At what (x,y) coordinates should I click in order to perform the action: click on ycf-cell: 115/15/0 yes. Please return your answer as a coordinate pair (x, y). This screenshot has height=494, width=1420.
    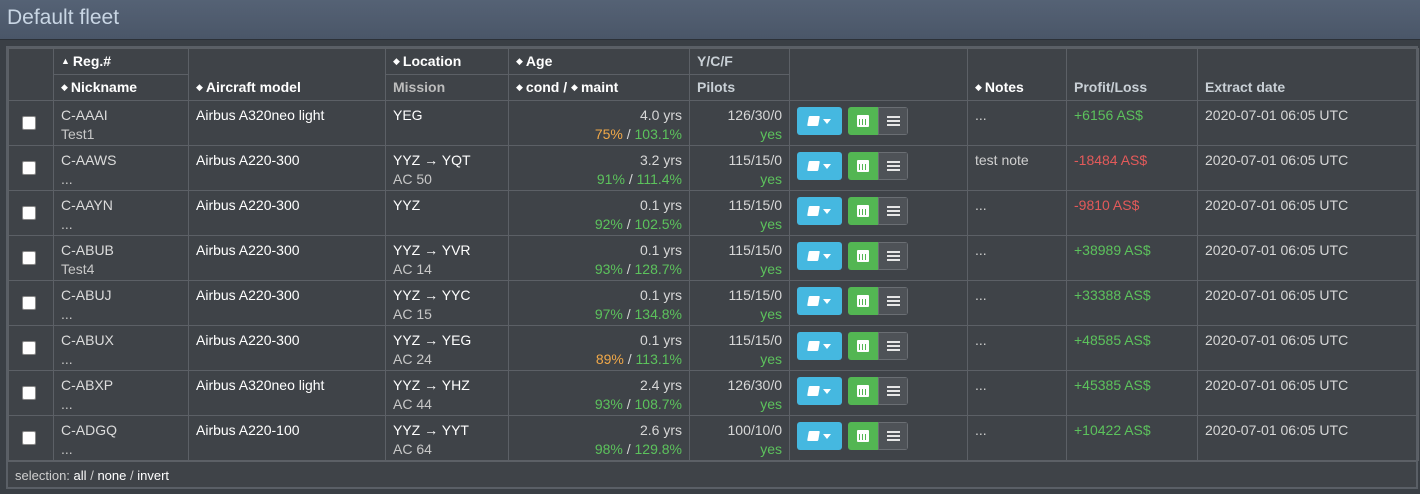
    Looking at the image, I should click on (739, 258).